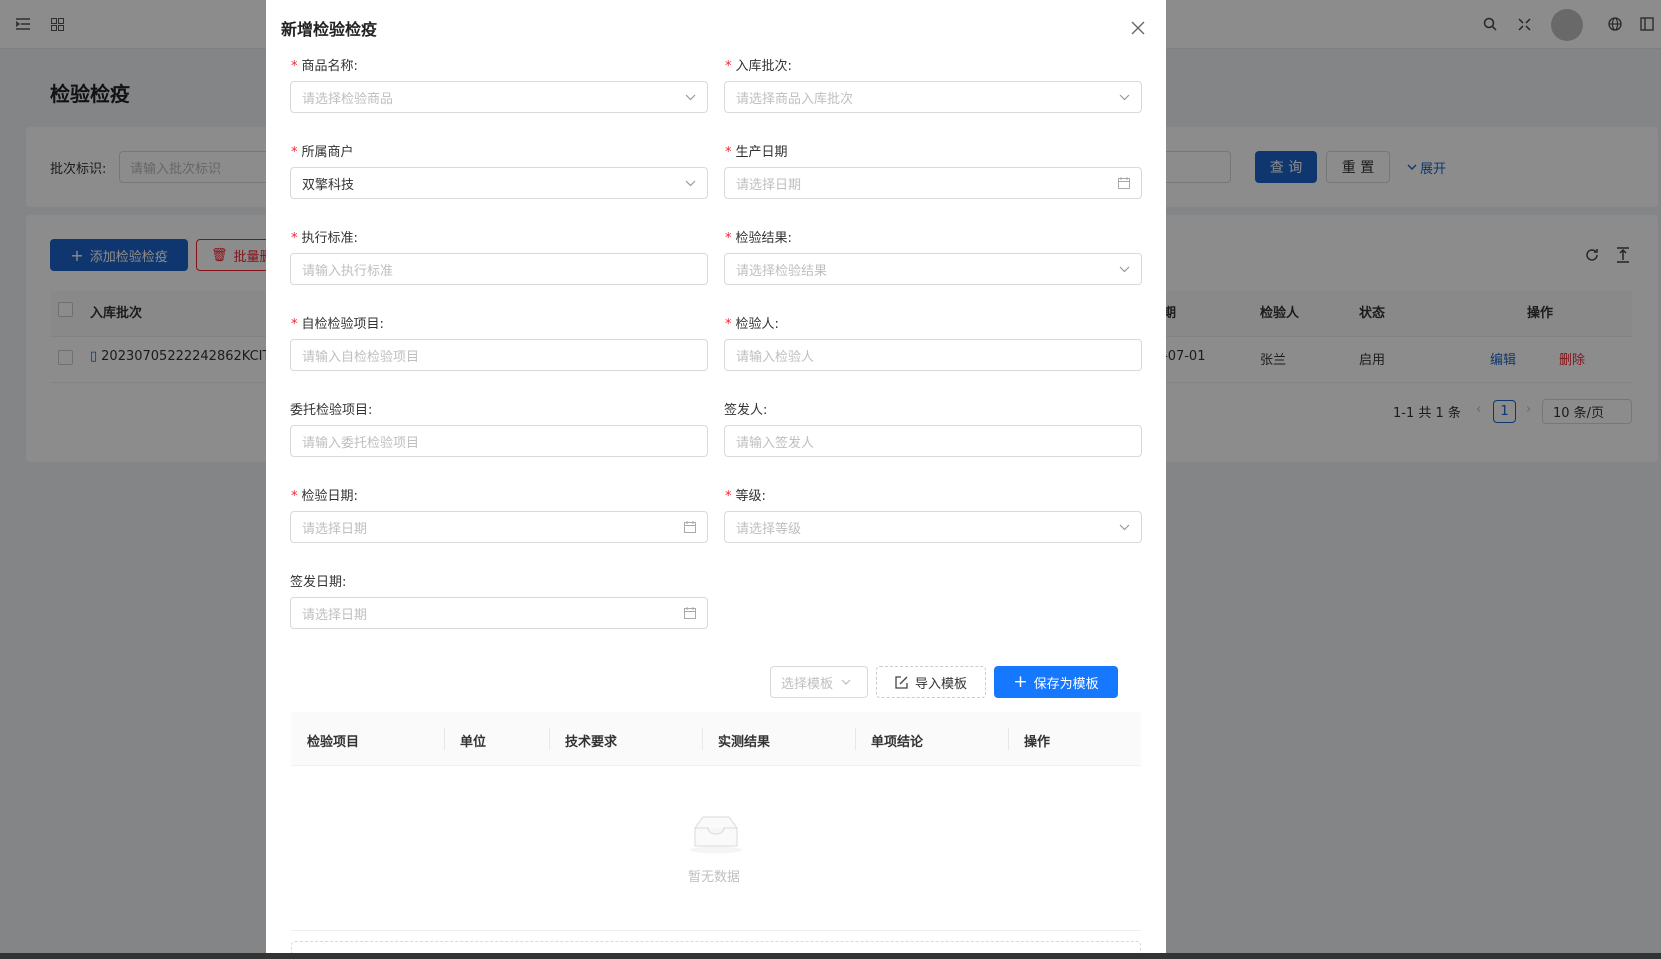 The height and width of the screenshot is (959, 1661). Describe the element at coordinates (752, 324) in the screenshot. I see `inspector-label: * 检验人:` at that location.